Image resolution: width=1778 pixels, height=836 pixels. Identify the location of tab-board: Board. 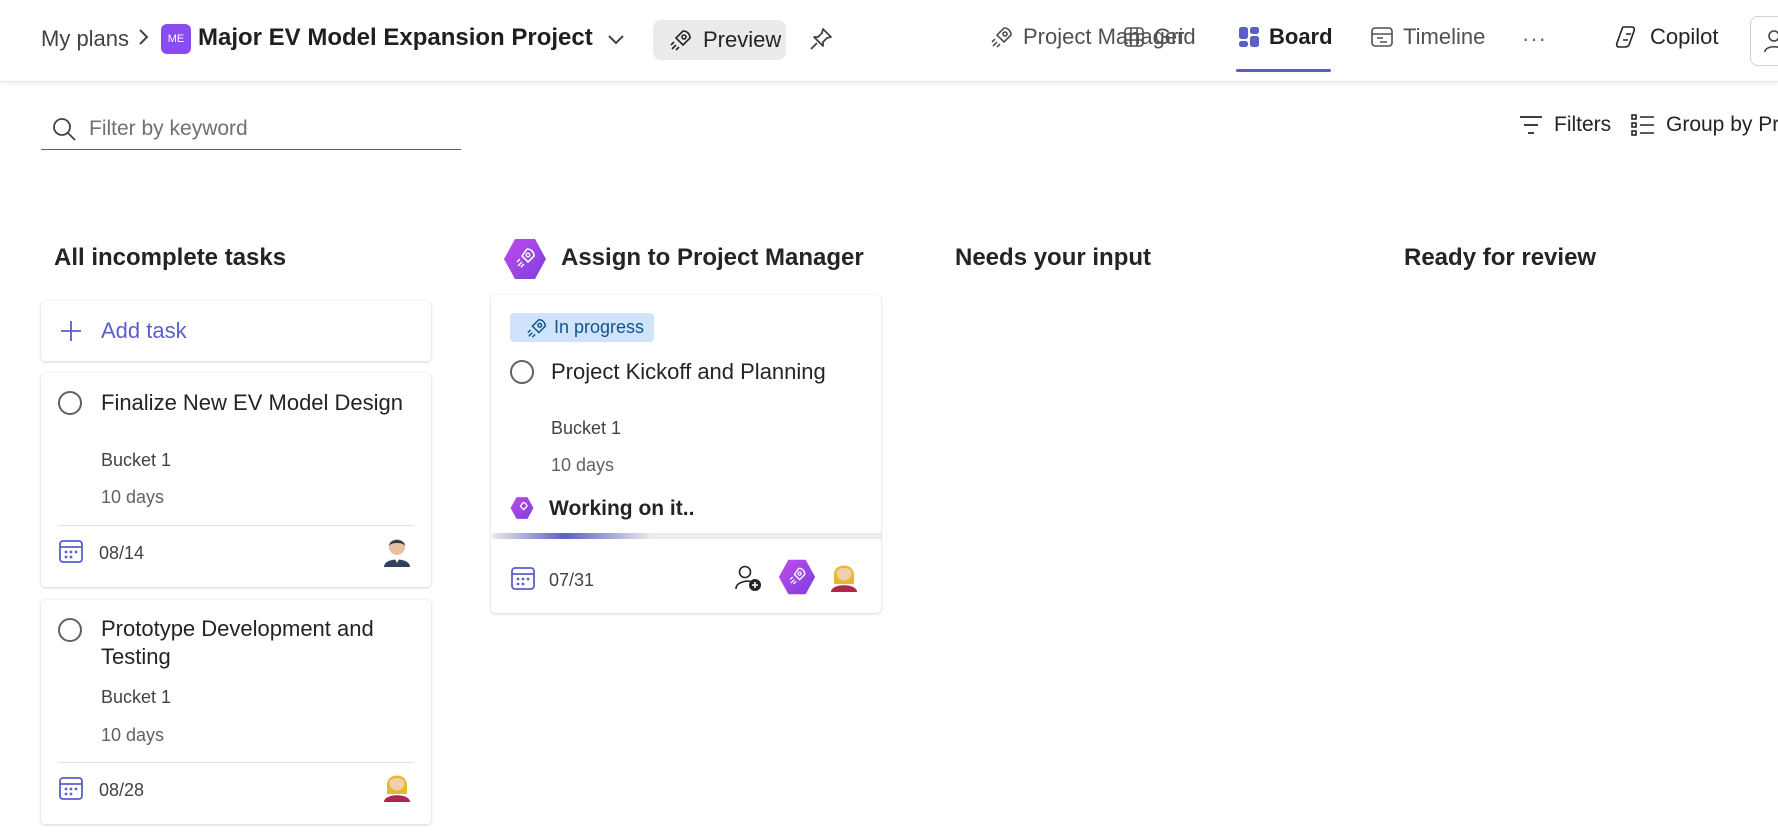
(1285, 37).